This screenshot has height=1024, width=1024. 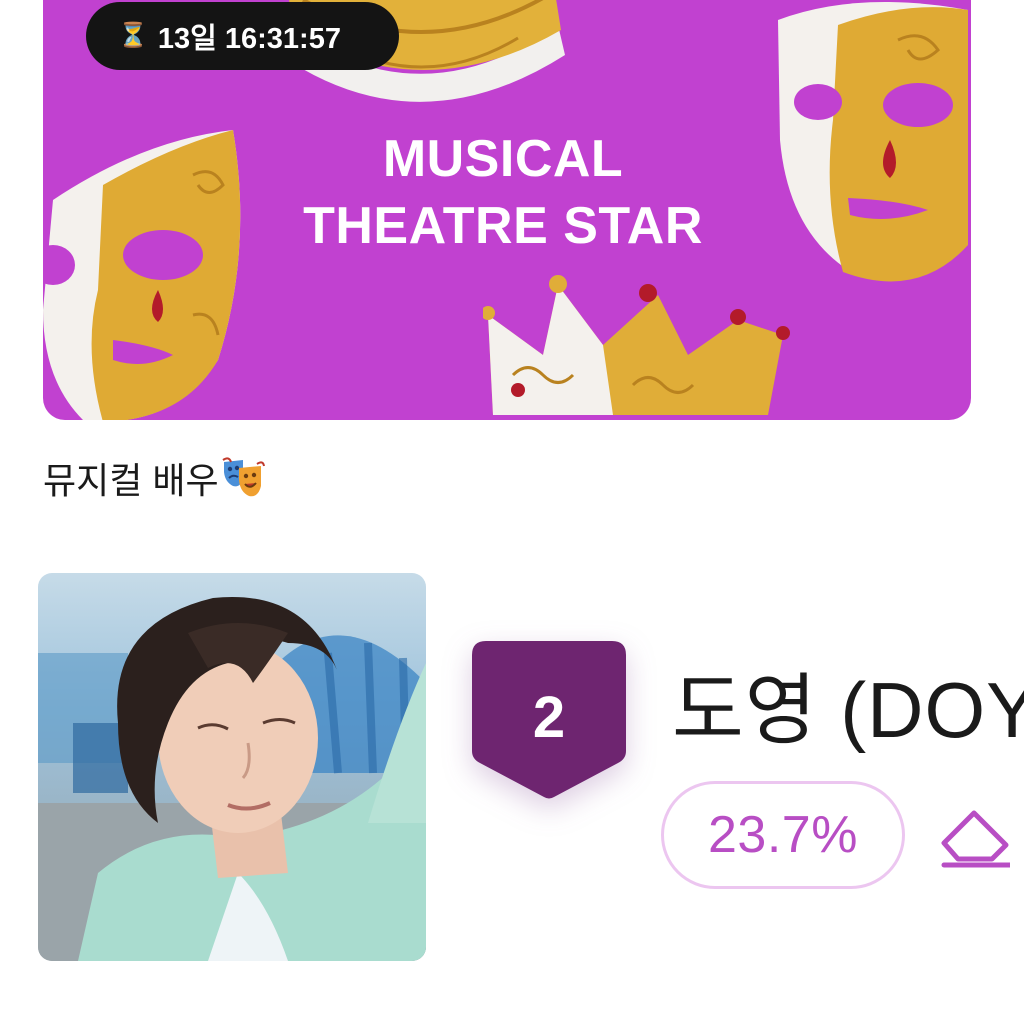 What do you see at coordinates (232, 778) in the screenshot?
I see `nominee-photo-illustration` at bounding box center [232, 778].